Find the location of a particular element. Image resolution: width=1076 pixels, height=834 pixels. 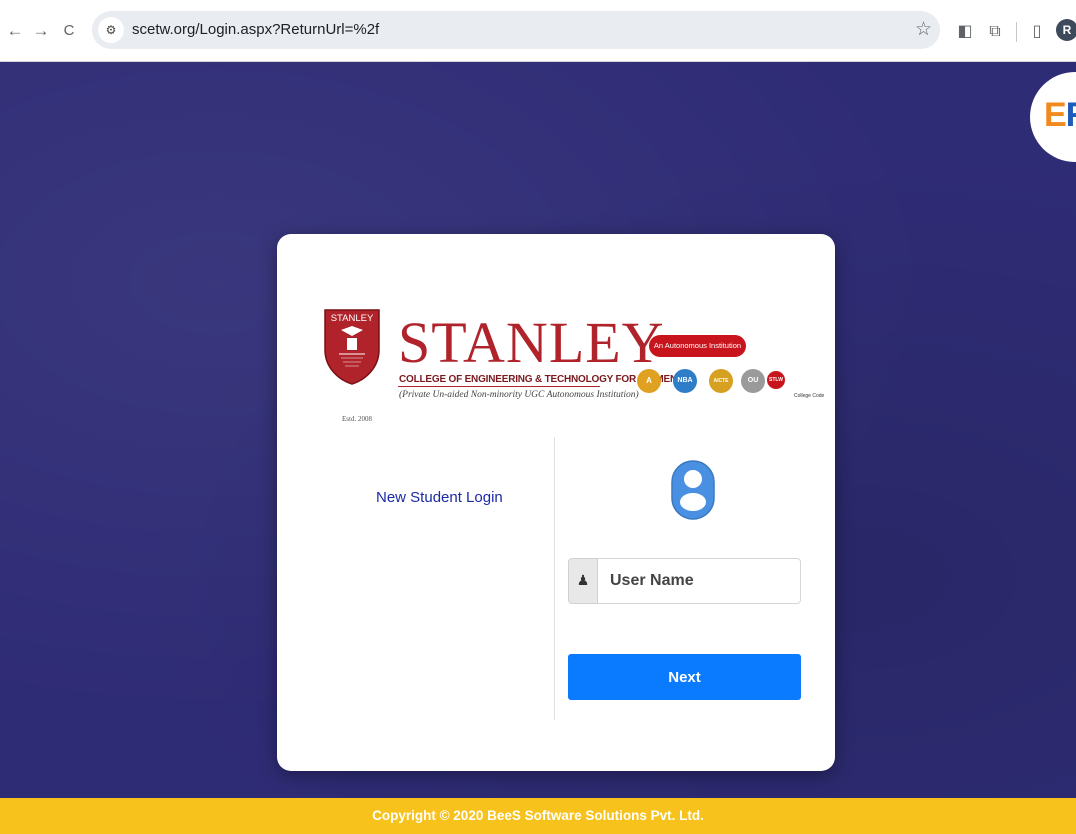

profile-avatar: R is located at coordinates (1066, 30).